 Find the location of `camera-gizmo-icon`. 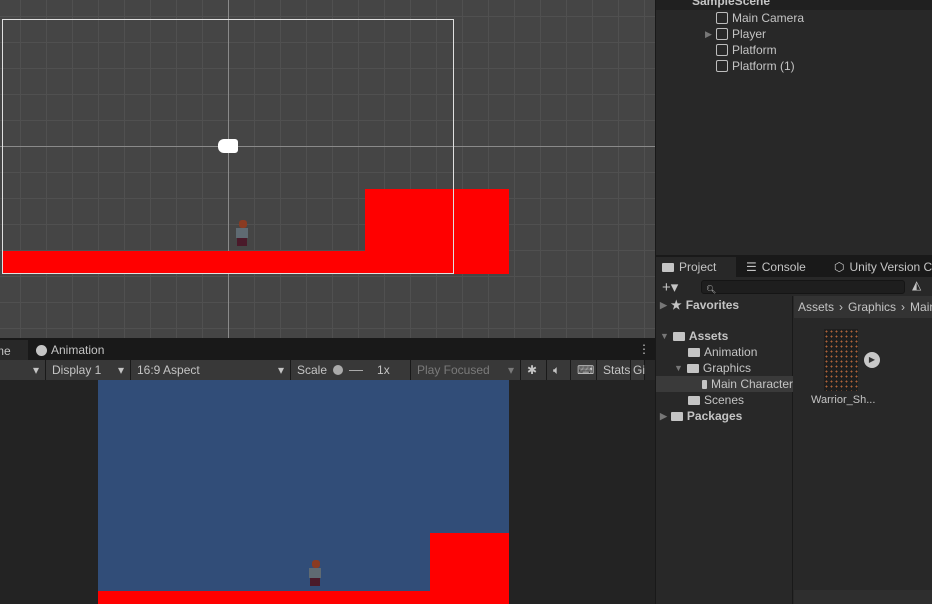

camera-gizmo-icon is located at coordinates (228, 146).